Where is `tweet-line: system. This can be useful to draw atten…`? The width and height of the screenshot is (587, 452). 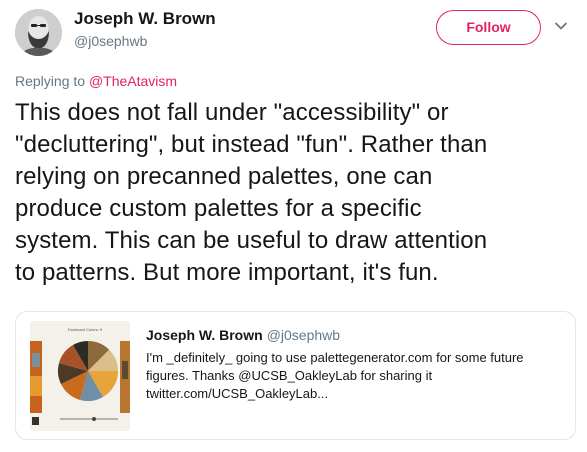 tweet-line: system. This can be useful to draw atten… is located at coordinates (251, 240).